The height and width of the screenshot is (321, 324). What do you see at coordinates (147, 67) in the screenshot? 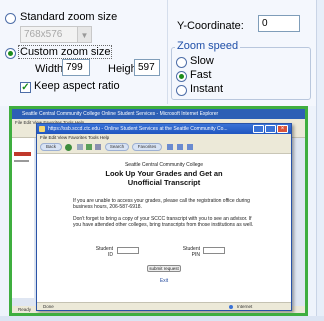
I see `height-field: 597` at bounding box center [147, 67].